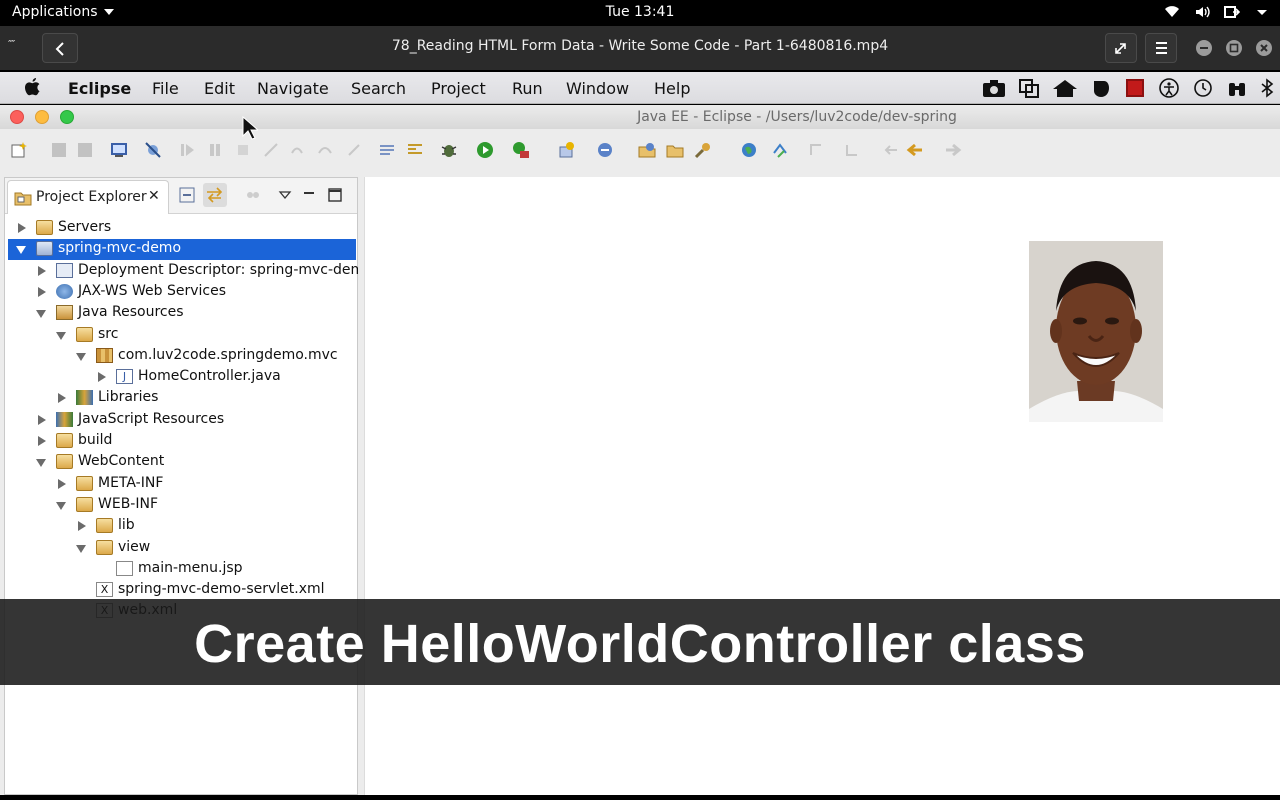  Describe the element at coordinates (485, 150) in the screenshot. I see `run-icon` at that location.